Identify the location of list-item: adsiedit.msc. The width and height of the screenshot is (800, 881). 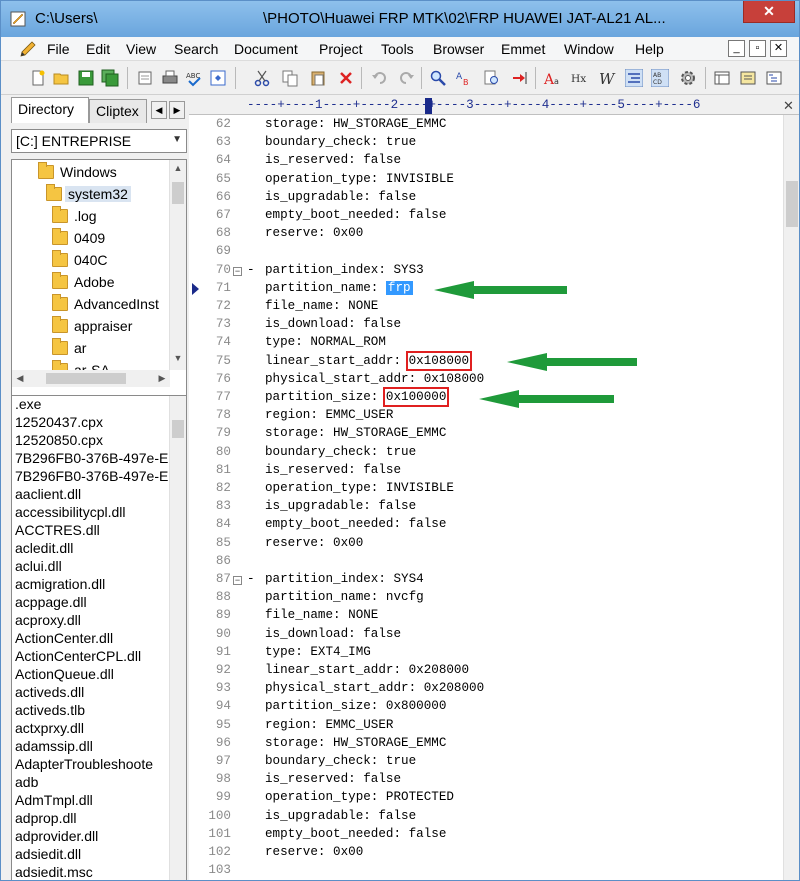
(54, 872).